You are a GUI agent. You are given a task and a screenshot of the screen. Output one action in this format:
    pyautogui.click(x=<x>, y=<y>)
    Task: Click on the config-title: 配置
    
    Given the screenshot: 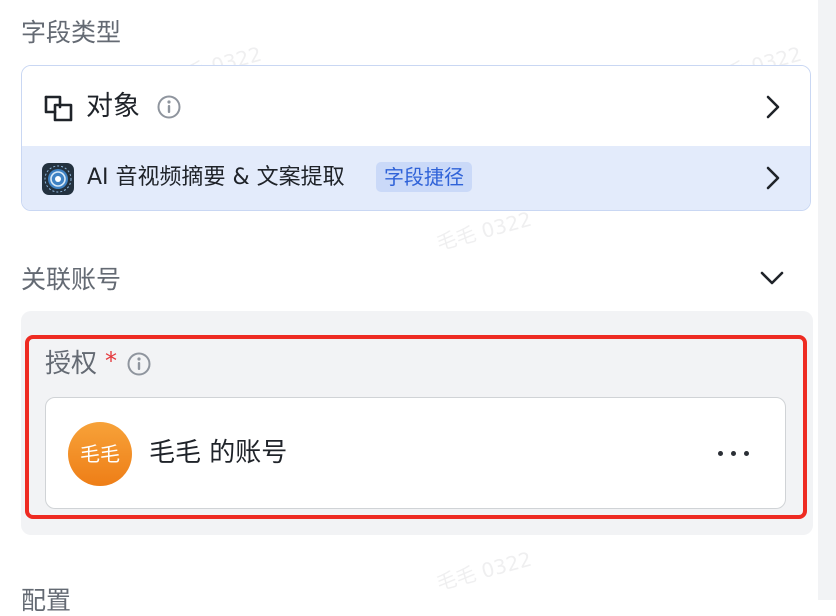 What is the action you would take?
    pyautogui.click(x=46, y=600)
    